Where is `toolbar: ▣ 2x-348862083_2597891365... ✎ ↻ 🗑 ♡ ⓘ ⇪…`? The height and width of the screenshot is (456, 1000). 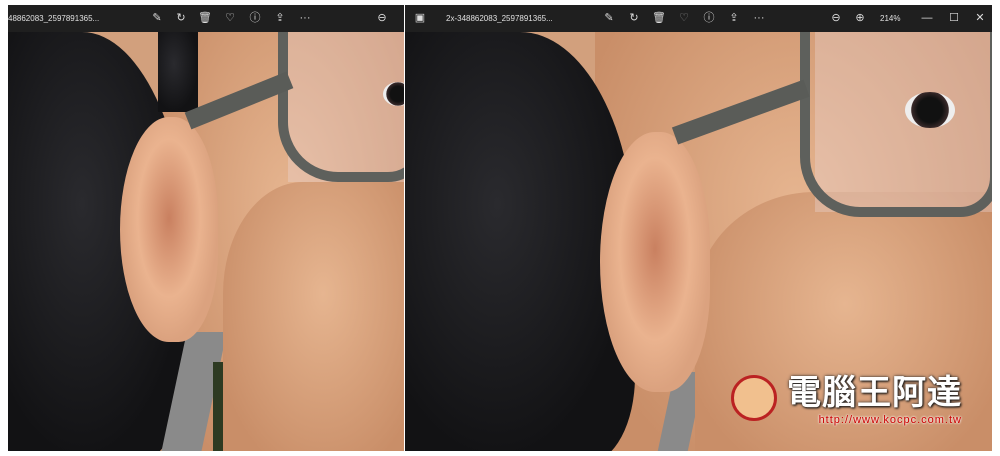
toolbar: ▣ 2x-348862083_2597891365... ✎ ↻ 🗑 ♡ ⓘ ⇪… is located at coordinates (698, 18).